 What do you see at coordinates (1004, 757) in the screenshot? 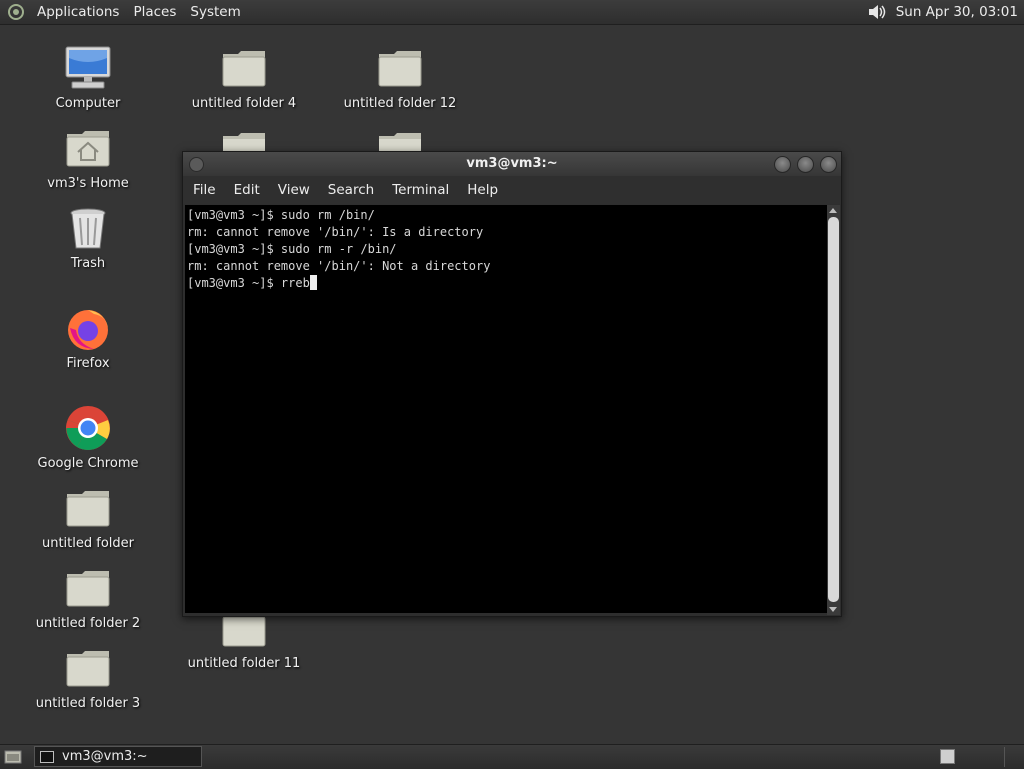
I see `panel-separator` at bounding box center [1004, 757].